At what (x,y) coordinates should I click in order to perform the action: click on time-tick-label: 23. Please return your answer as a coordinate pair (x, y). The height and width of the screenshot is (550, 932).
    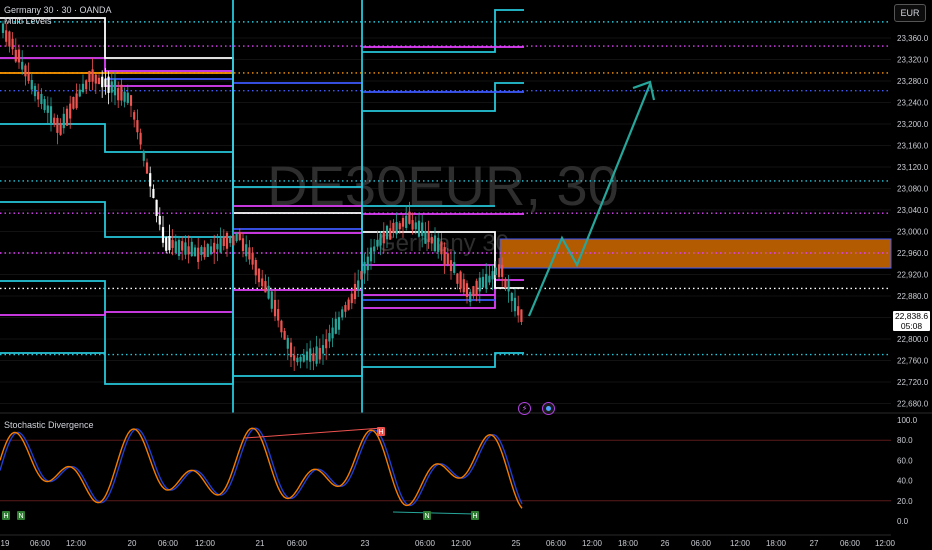
    Looking at the image, I should click on (365, 543).